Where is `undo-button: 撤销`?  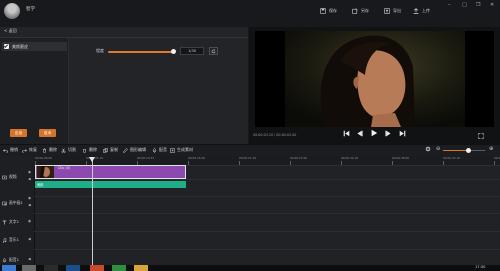
undo-button: 撤销 is located at coordinates (10, 150).